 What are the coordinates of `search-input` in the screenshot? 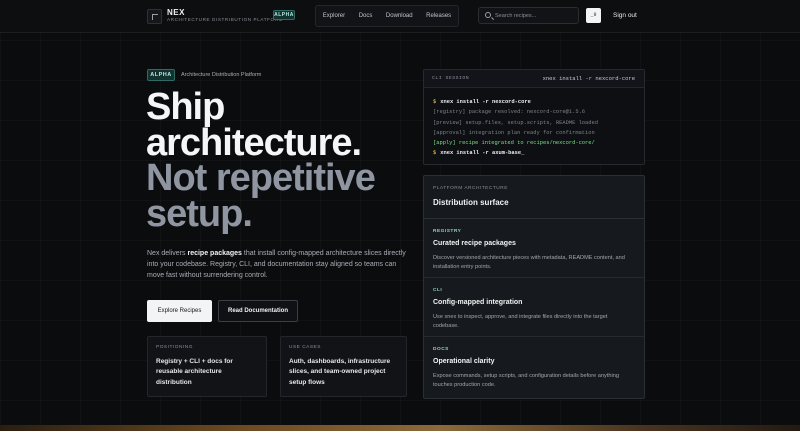 It's located at (535, 16).